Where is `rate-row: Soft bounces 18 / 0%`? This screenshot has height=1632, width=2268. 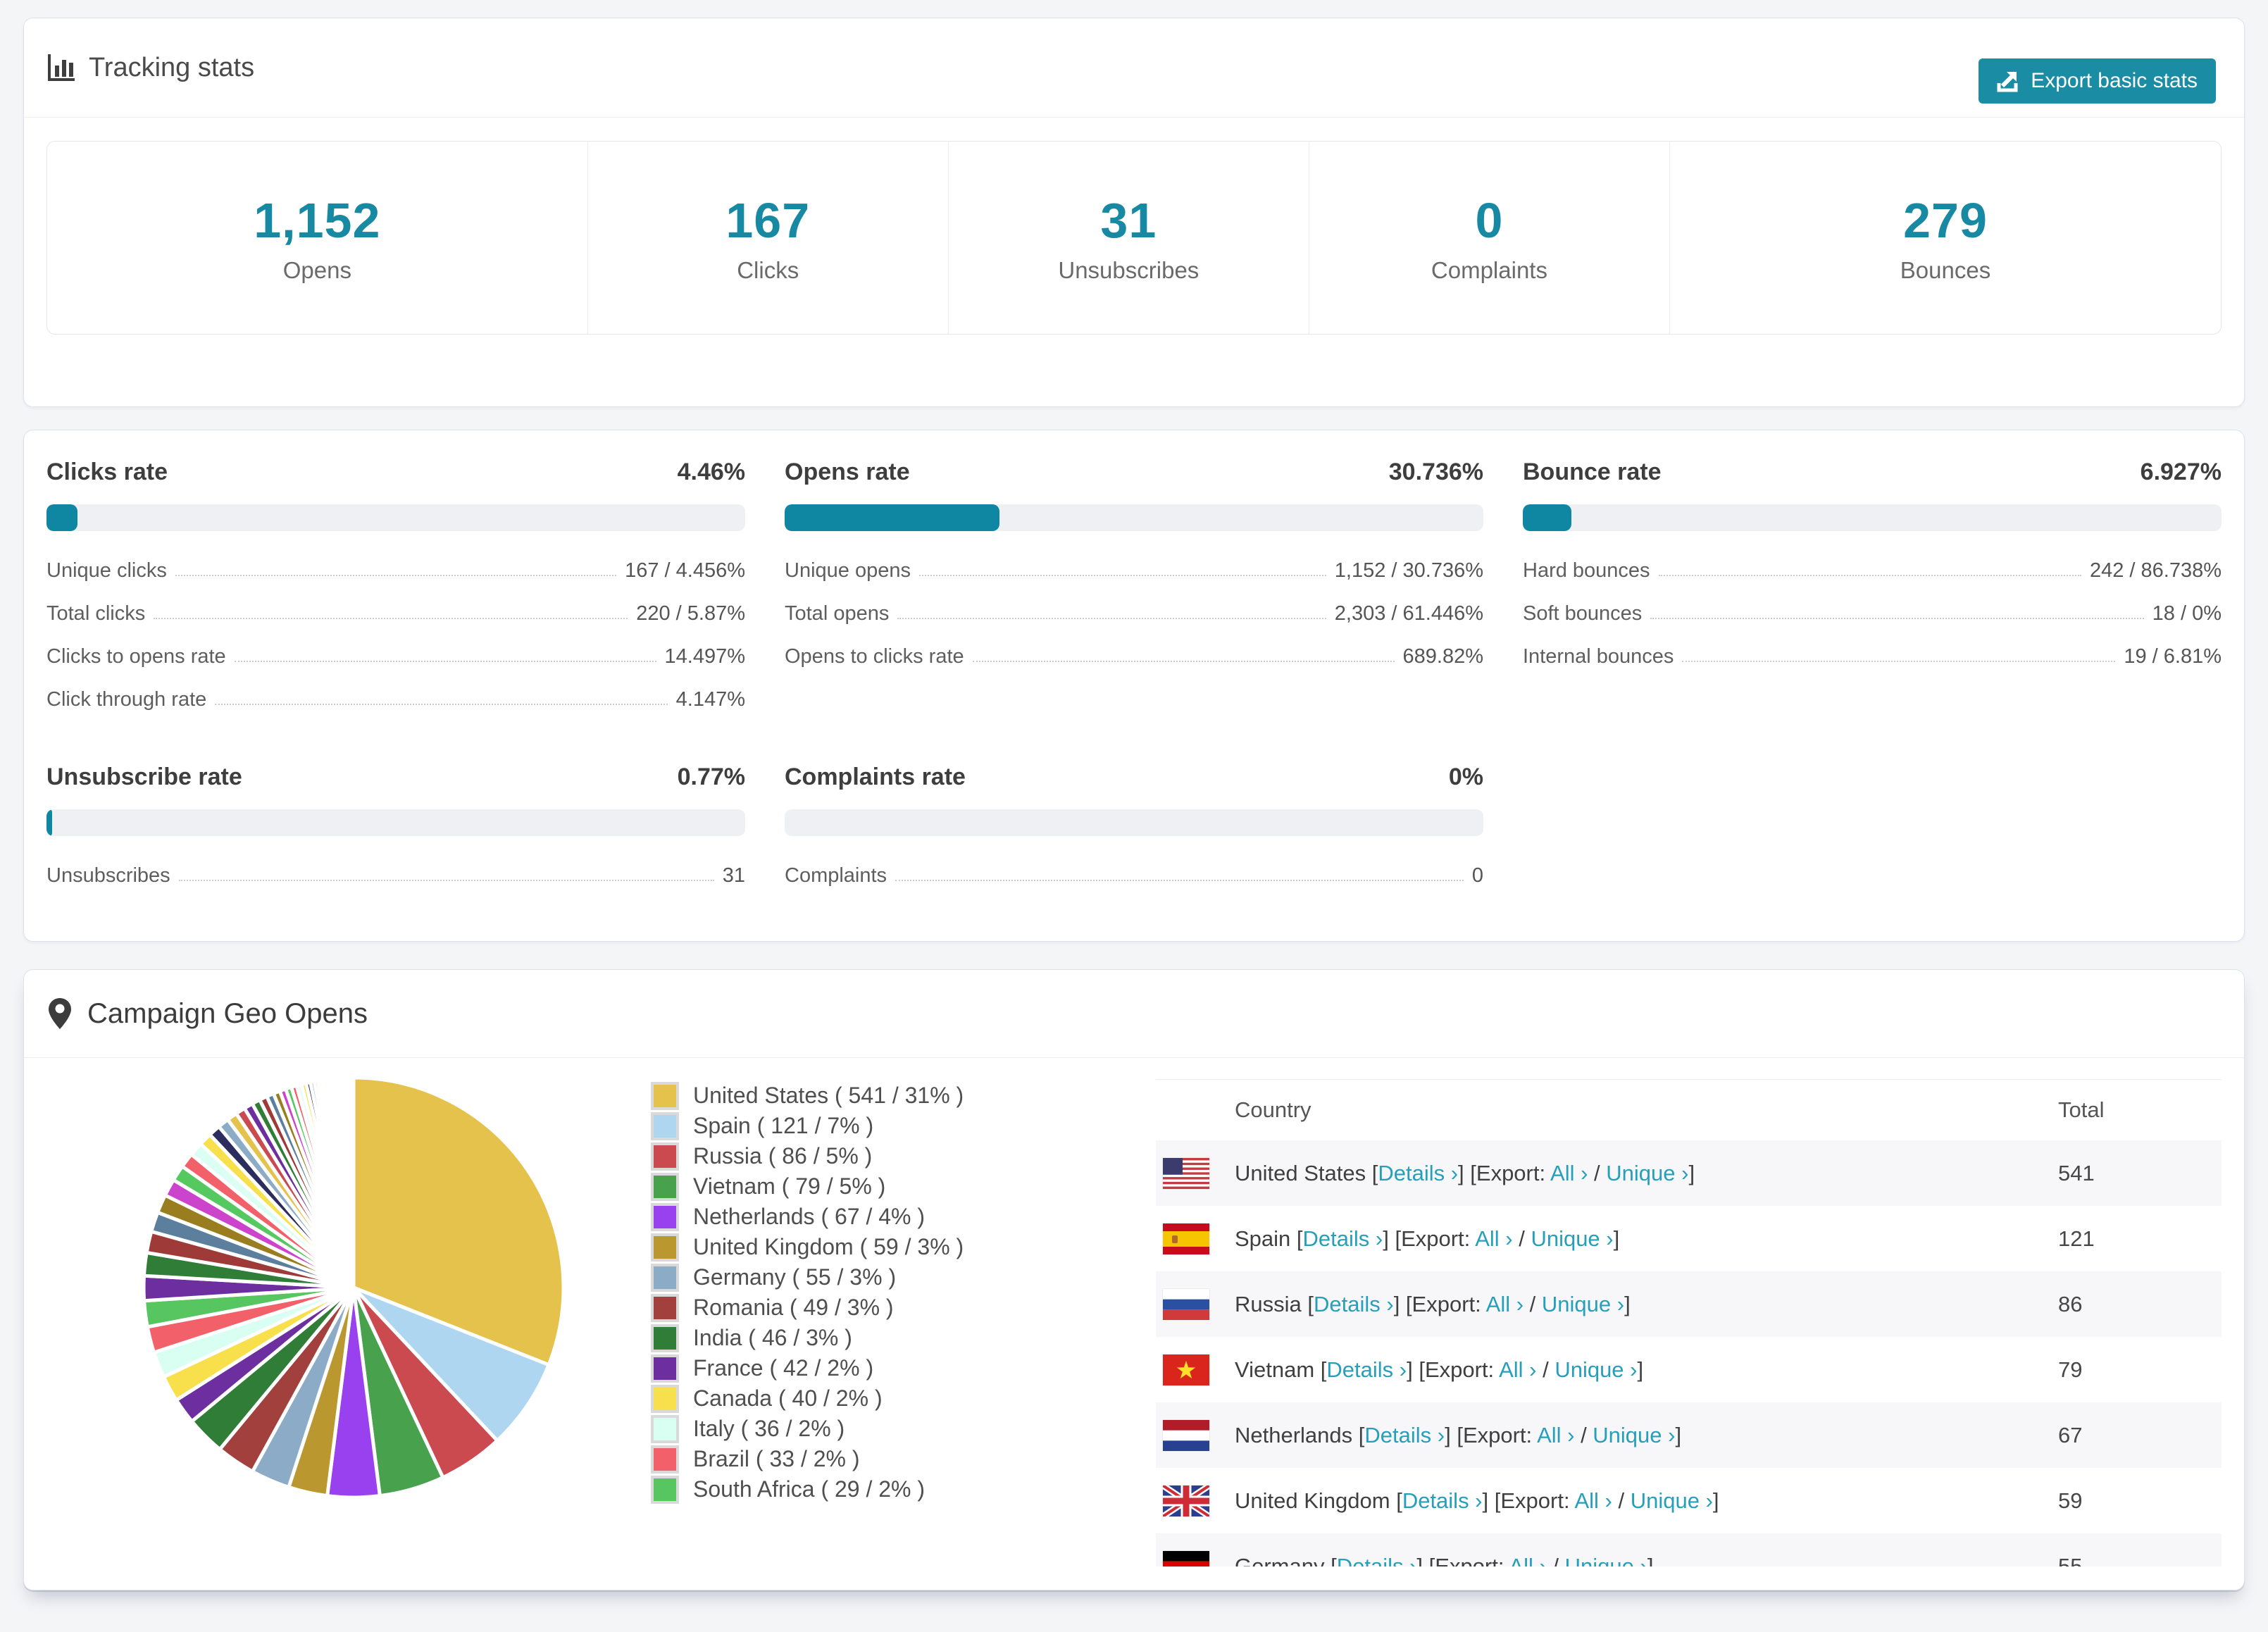 rate-row: Soft bounces 18 / 0% is located at coordinates (1873, 613).